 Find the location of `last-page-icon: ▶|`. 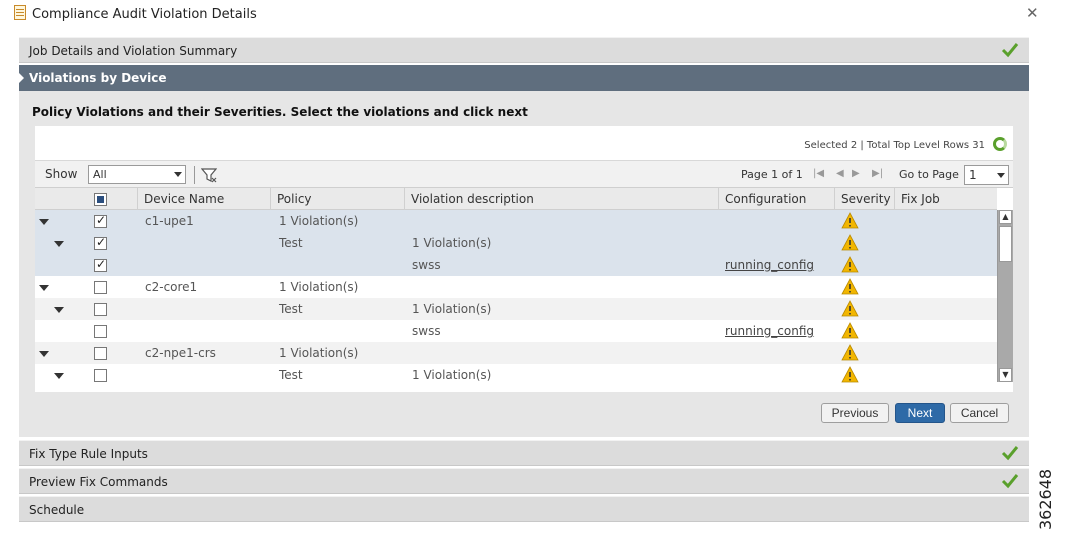

last-page-icon: ▶| is located at coordinates (877, 173).